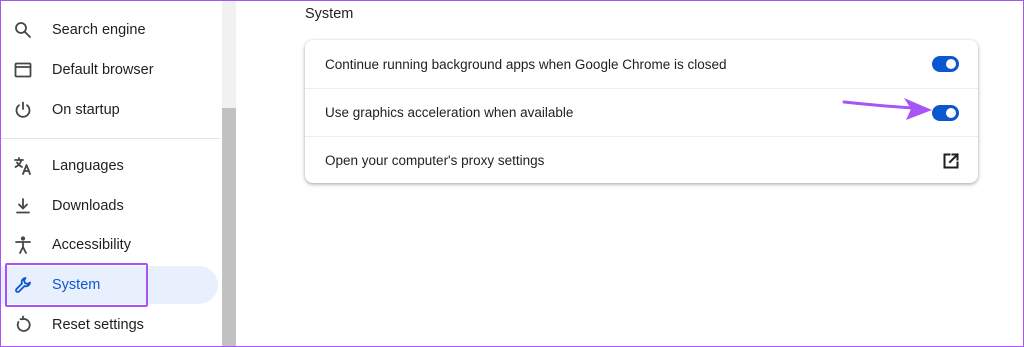 The height and width of the screenshot is (347, 1024). What do you see at coordinates (110, 138) in the screenshot?
I see `sidebar-divider` at bounding box center [110, 138].